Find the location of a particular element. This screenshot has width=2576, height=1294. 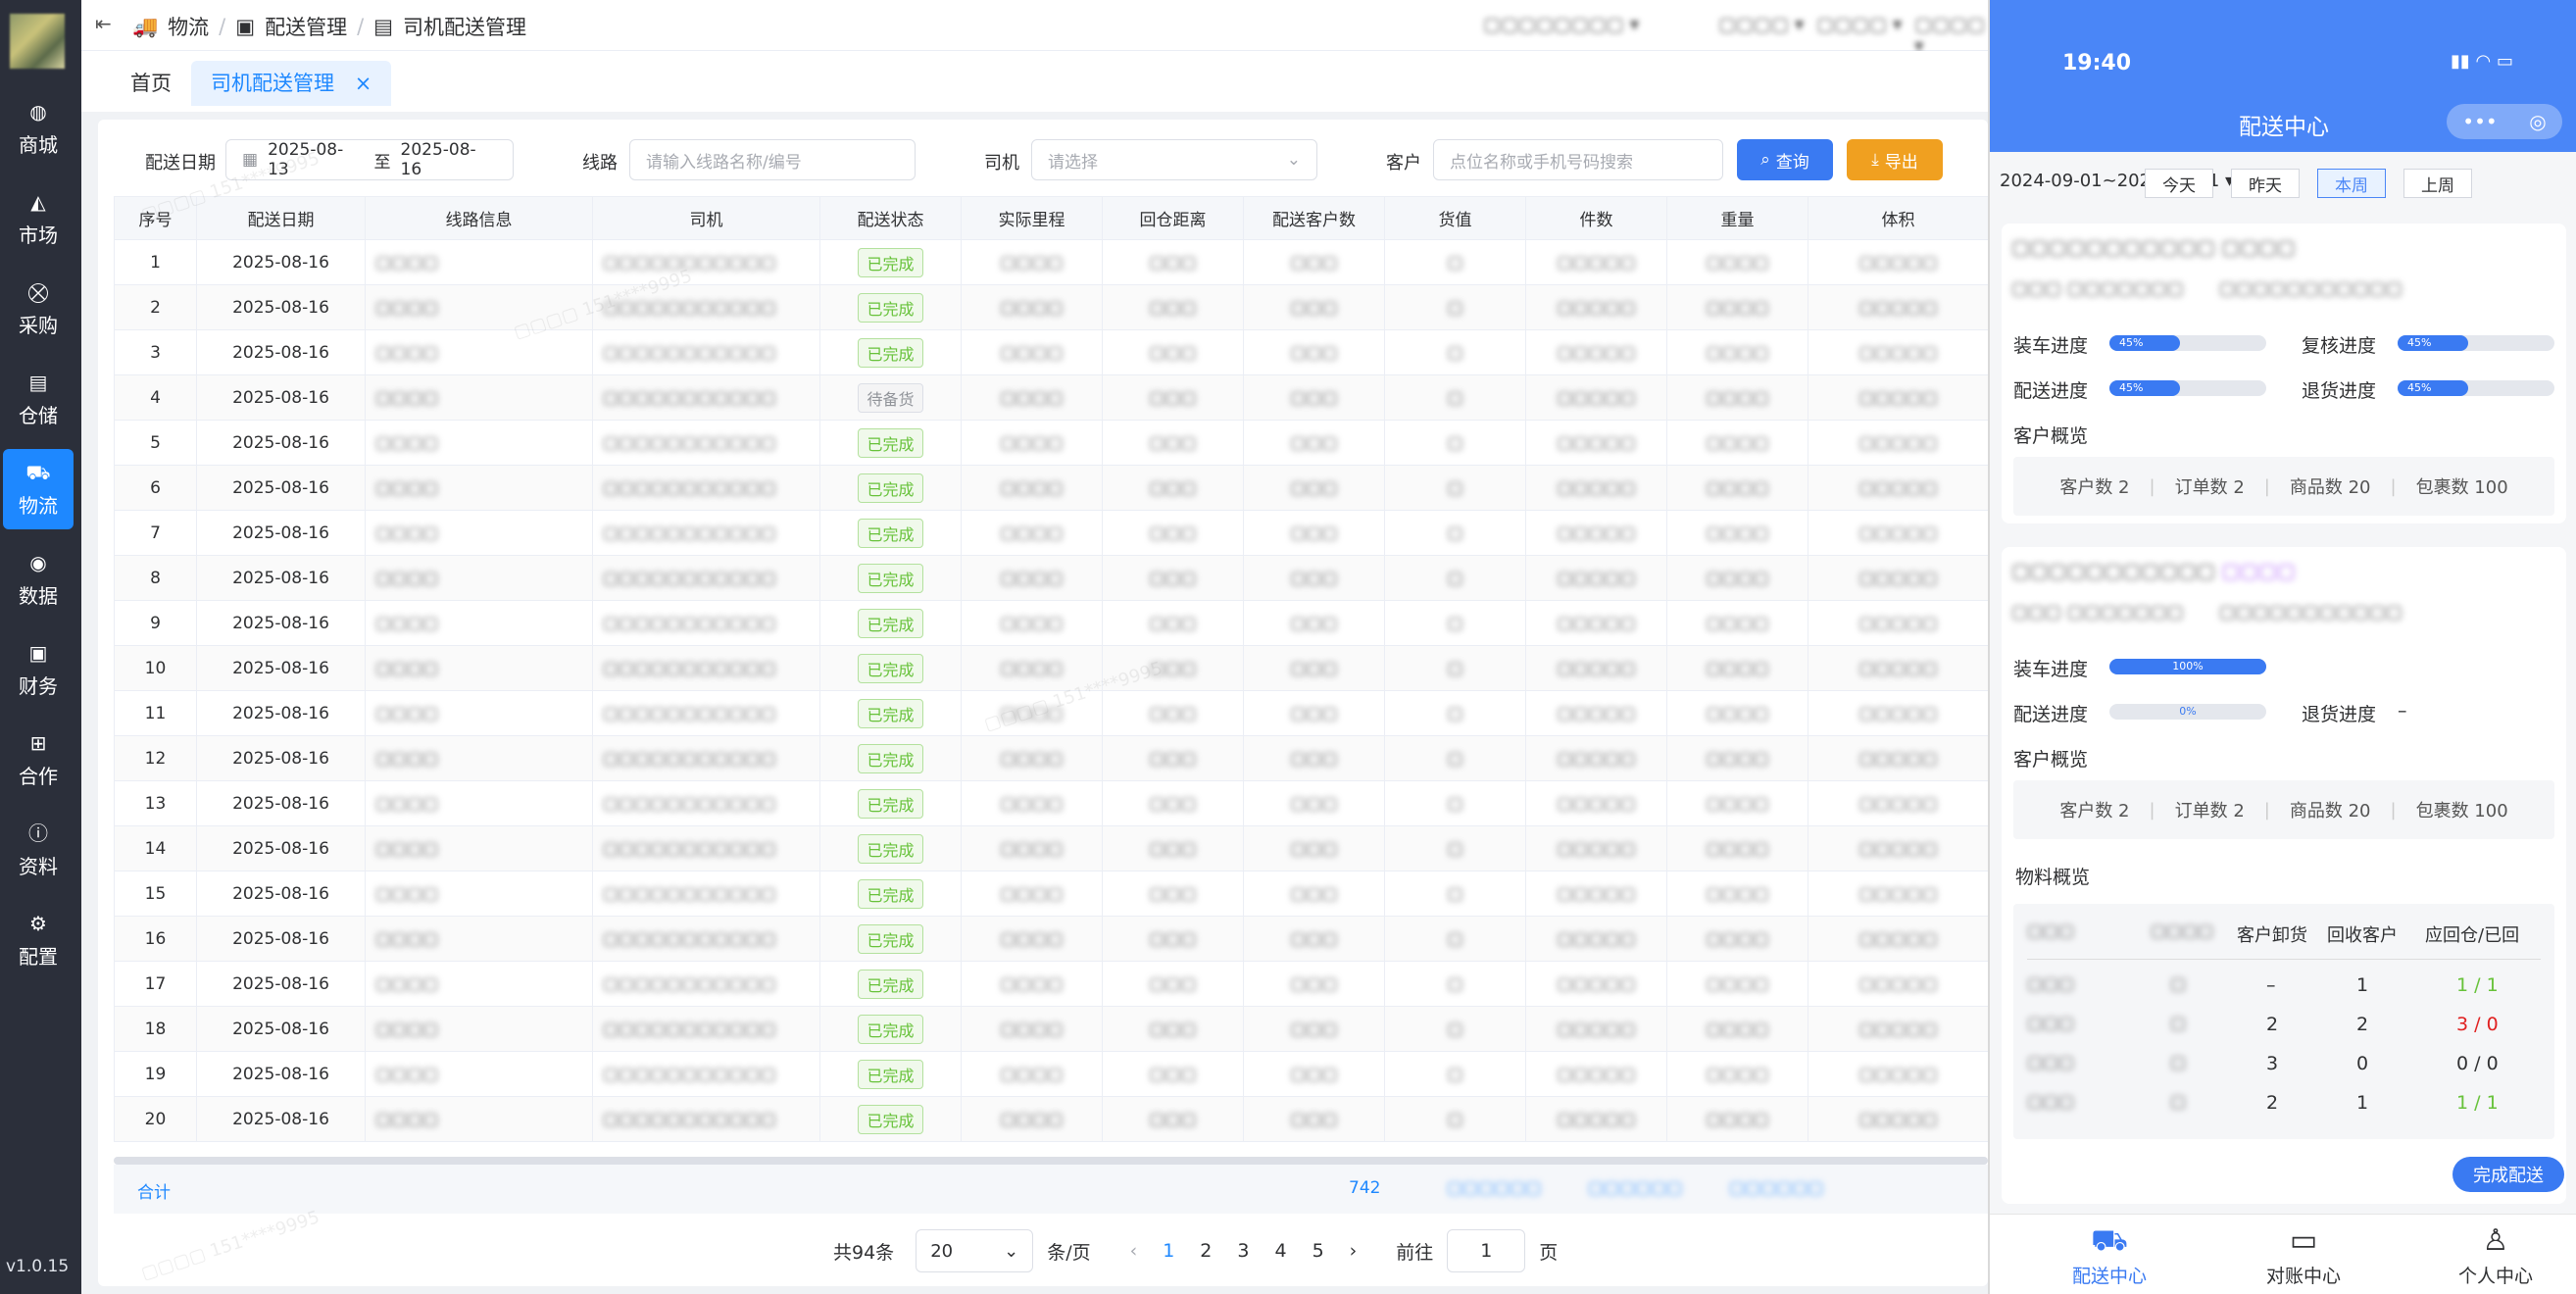

more-icon: ••• is located at coordinates (2479, 121).